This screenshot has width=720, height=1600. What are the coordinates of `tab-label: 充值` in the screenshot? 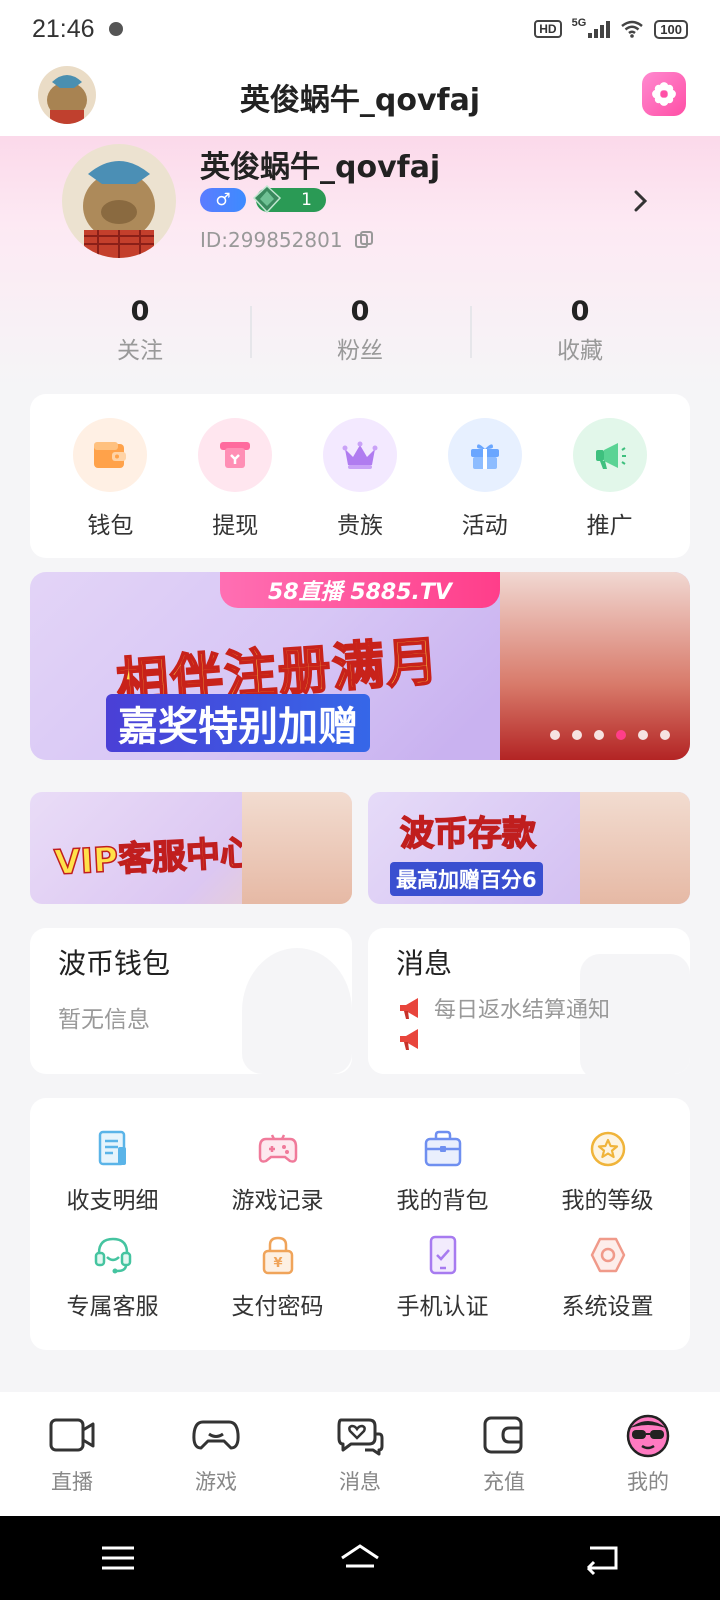 It's located at (504, 1482).